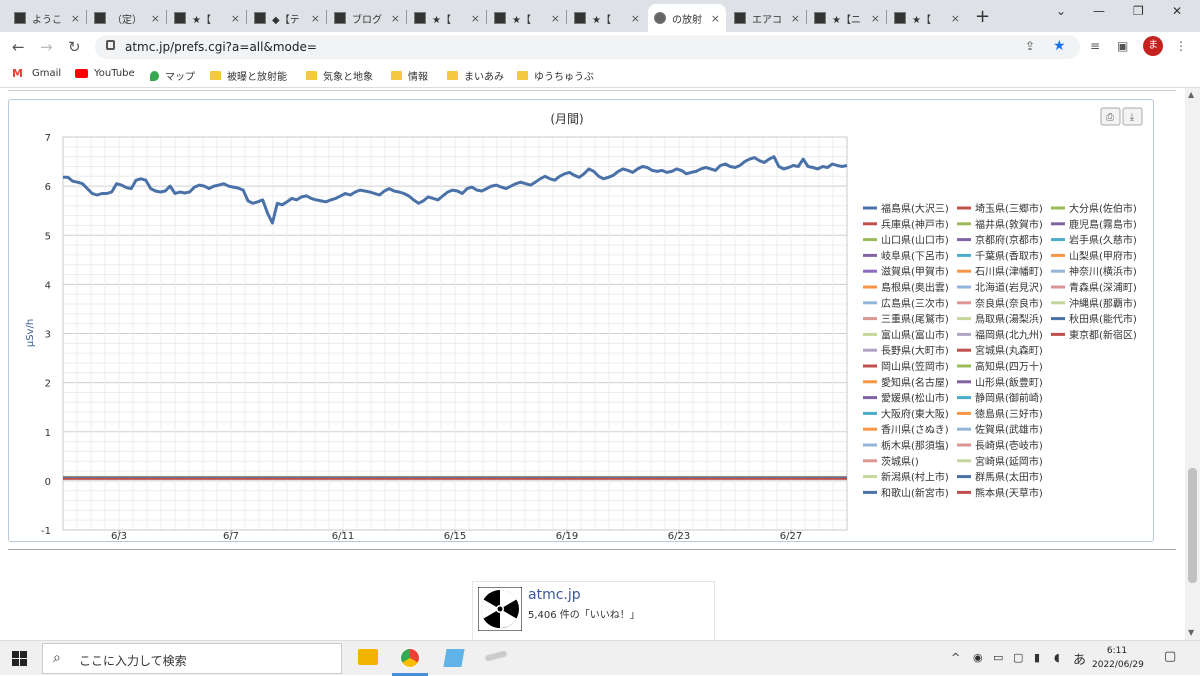 The width and height of the screenshot is (1200, 676). I want to click on show-hidden-icons-icon: ^, so click(955, 657).